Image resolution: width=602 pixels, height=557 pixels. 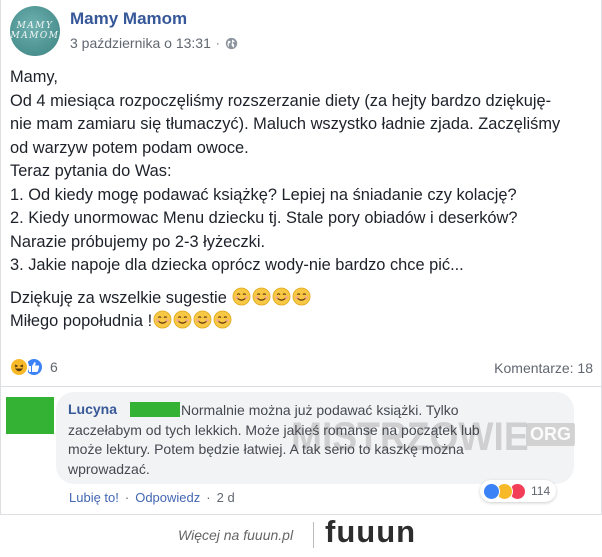 I want to click on comment-author: Lucyna, so click(x=92, y=409).